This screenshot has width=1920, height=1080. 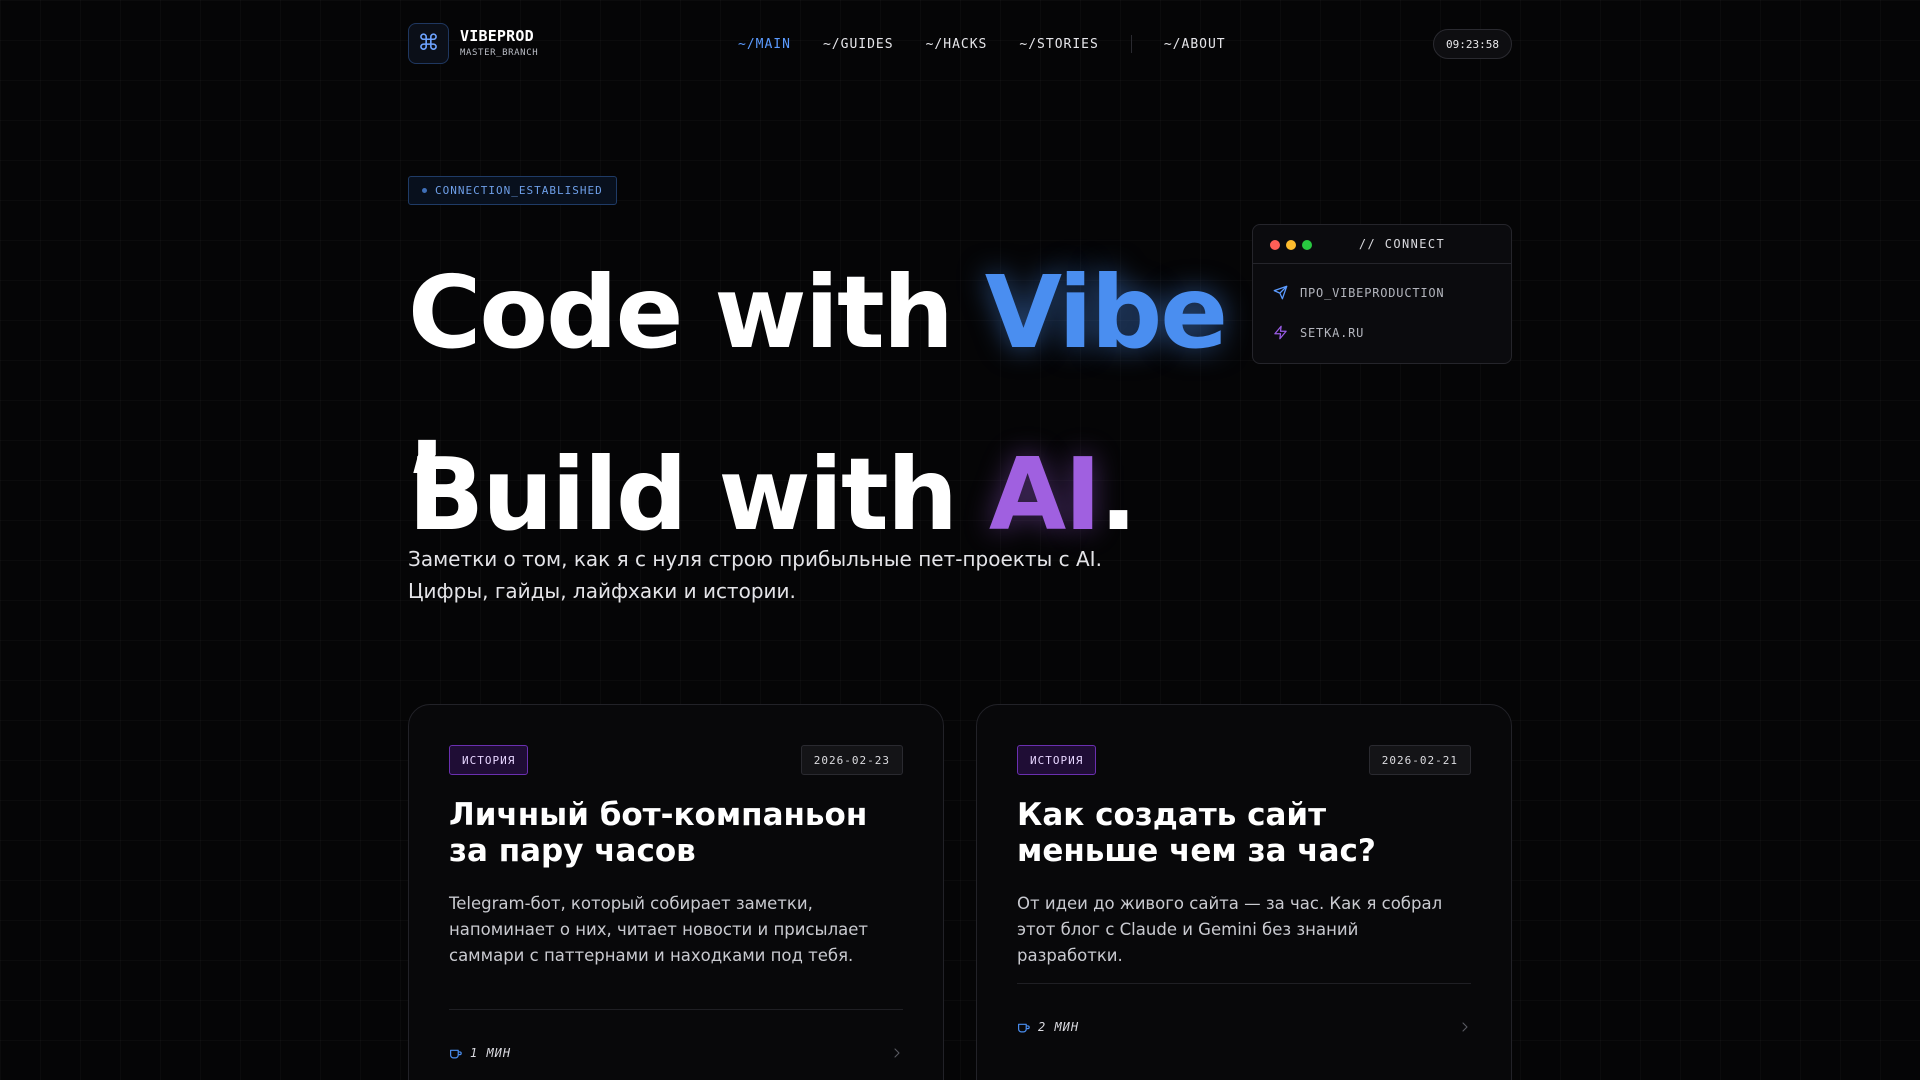 What do you see at coordinates (1419, 760) in the screenshot?
I see `date-badge: 2026-02-21` at bounding box center [1419, 760].